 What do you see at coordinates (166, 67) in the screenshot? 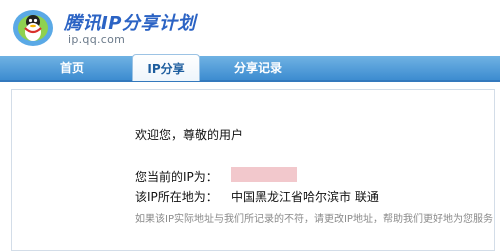
I see `tab-ip-share: IP分享` at bounding box center [166, 67].